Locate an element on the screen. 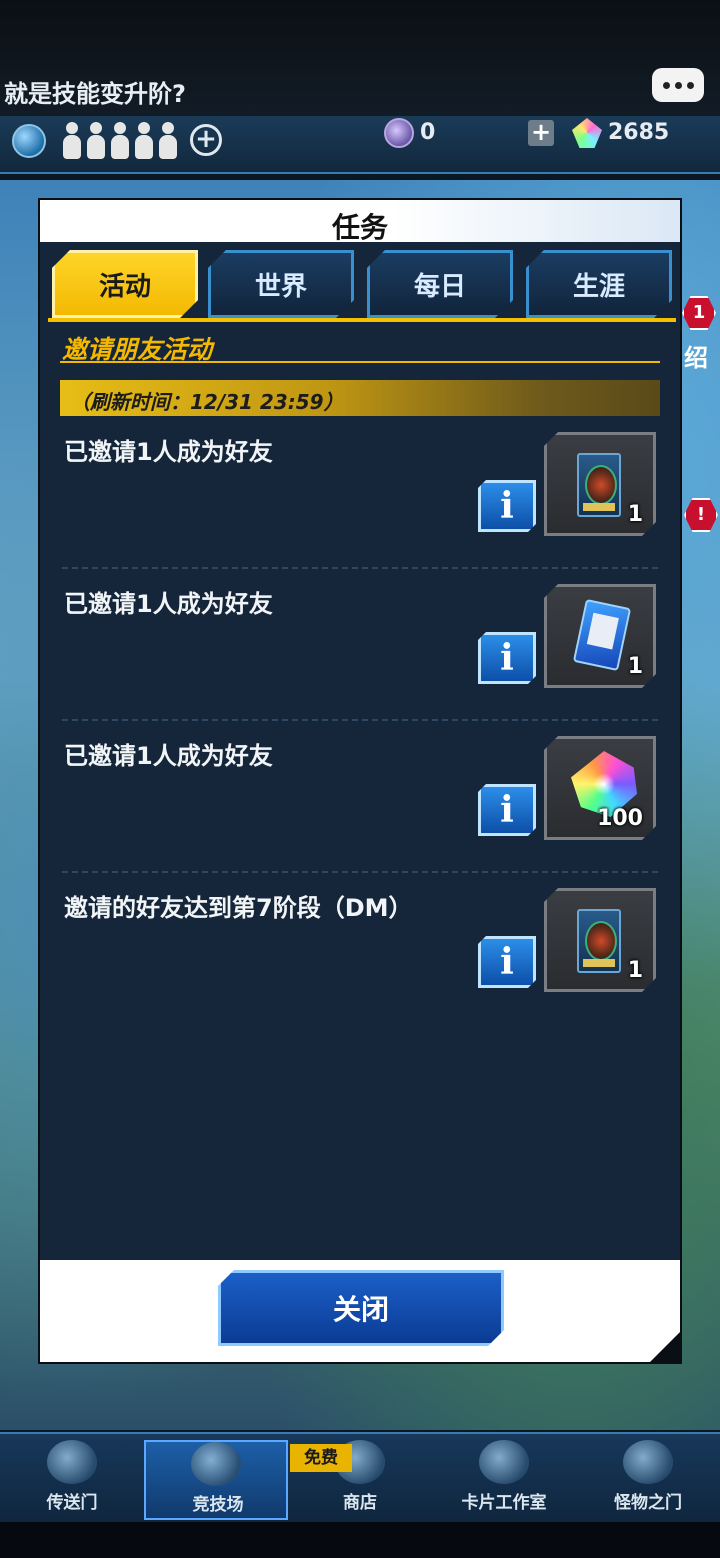 This screenshot has width=720, height=1558. card-pack-icon is located at coordinates (602, 635).